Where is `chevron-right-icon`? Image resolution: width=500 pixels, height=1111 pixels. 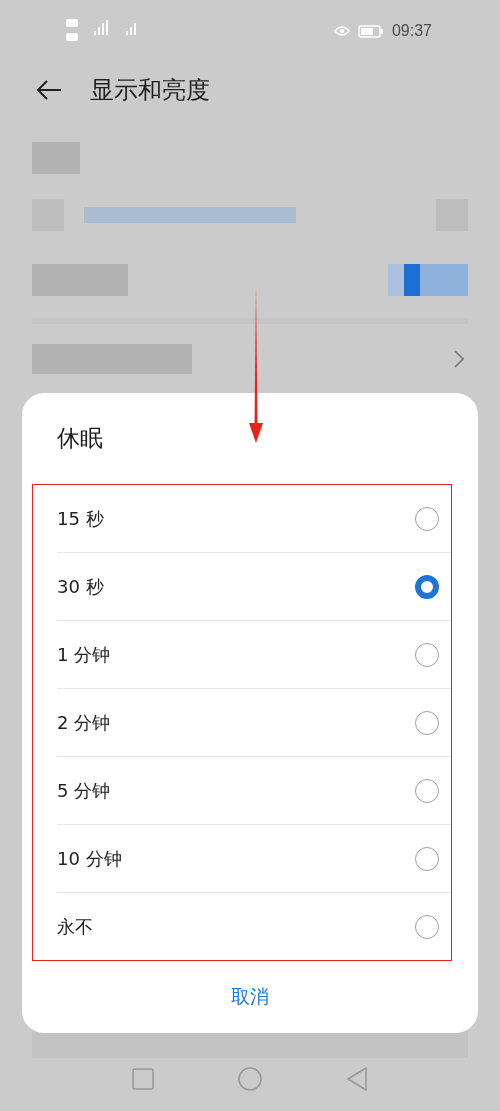
chevron-right-icon is located at coordinates (459, 359).